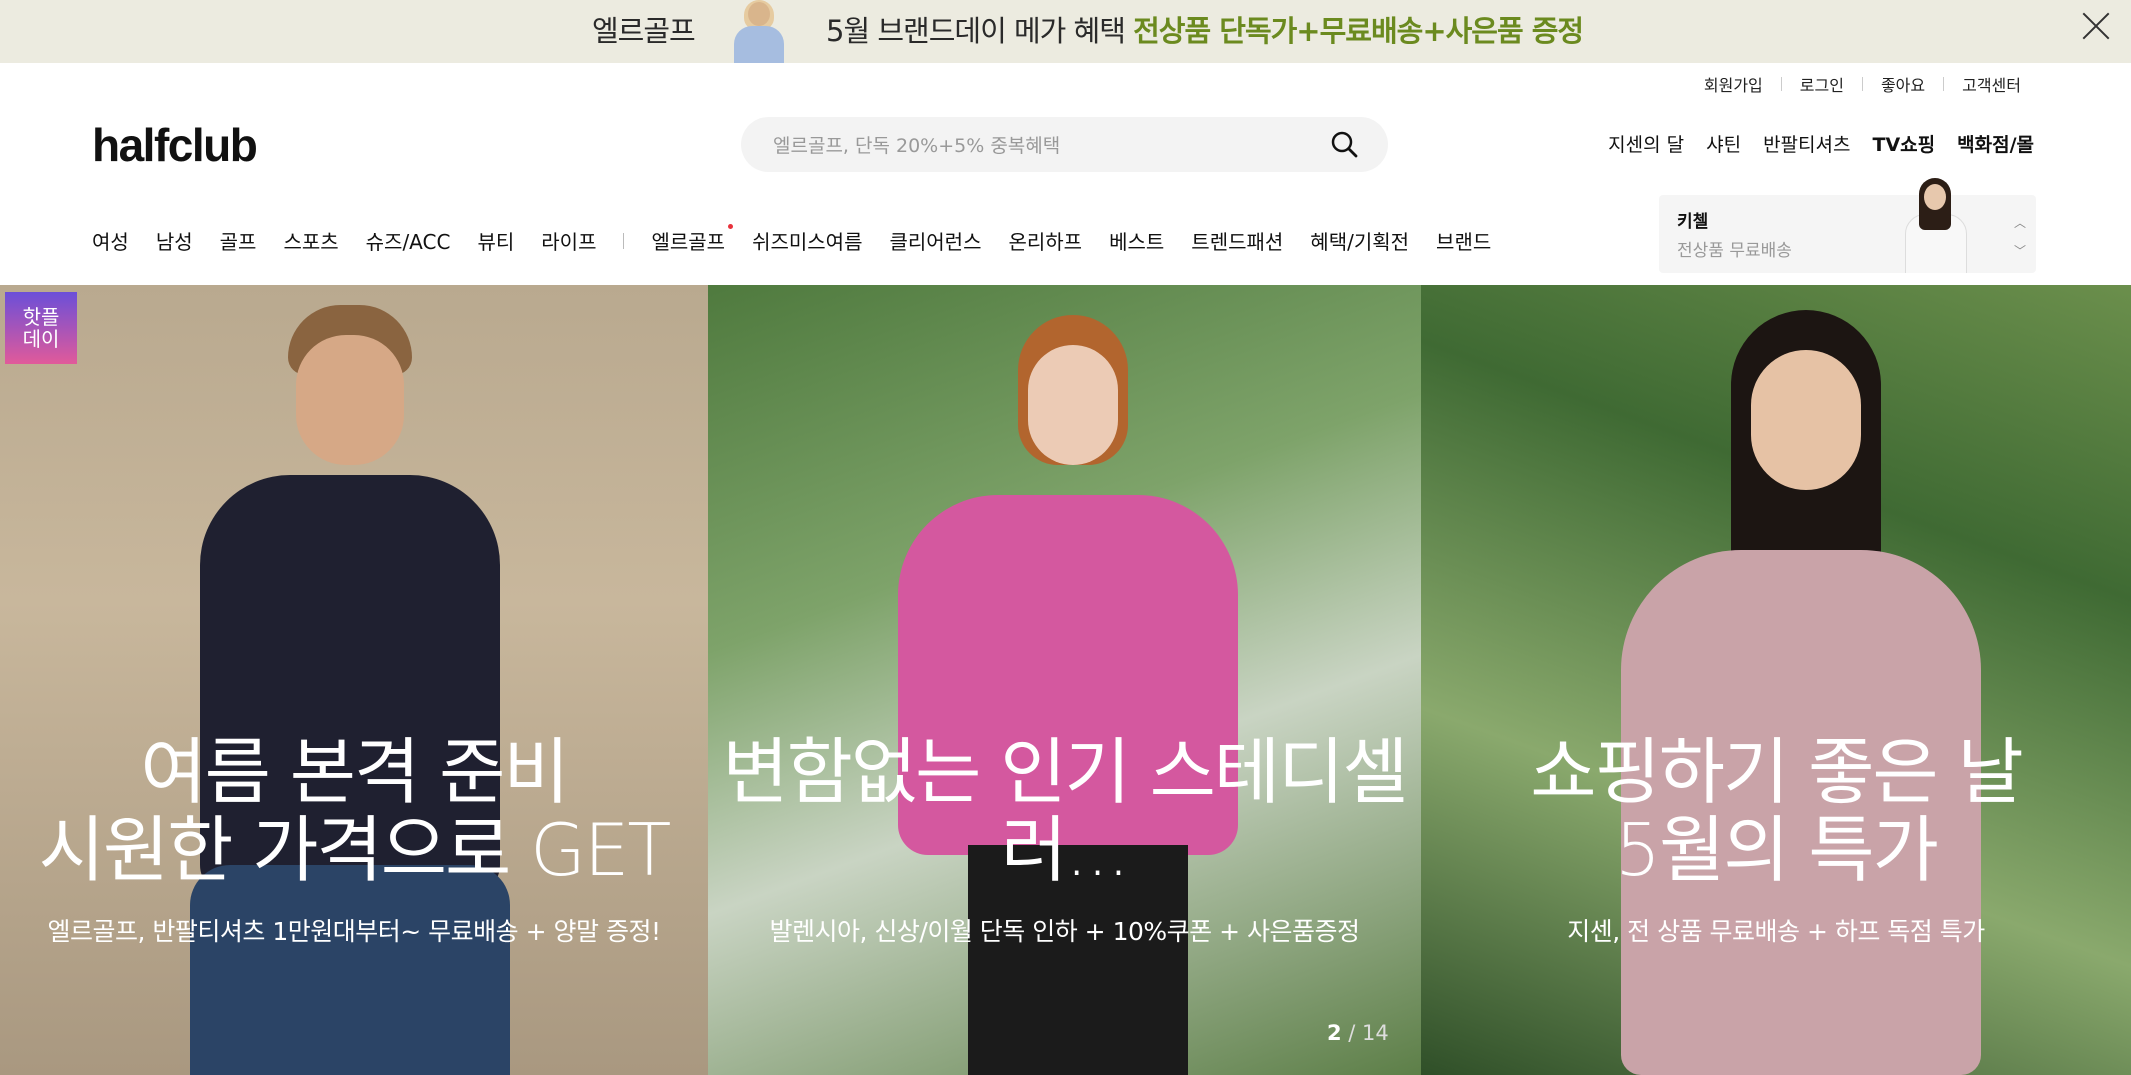  What do you see at coordinates (41, 317) in the screenshot?
I see `badge-line: 핫플` at bounding box center [41, 317].